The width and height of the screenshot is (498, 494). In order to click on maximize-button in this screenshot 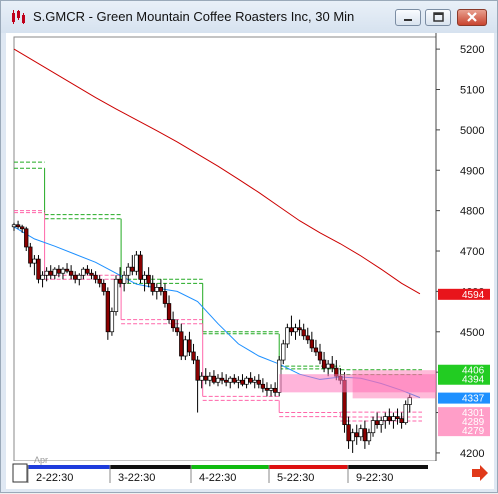, I will do `click(438, 17)`.